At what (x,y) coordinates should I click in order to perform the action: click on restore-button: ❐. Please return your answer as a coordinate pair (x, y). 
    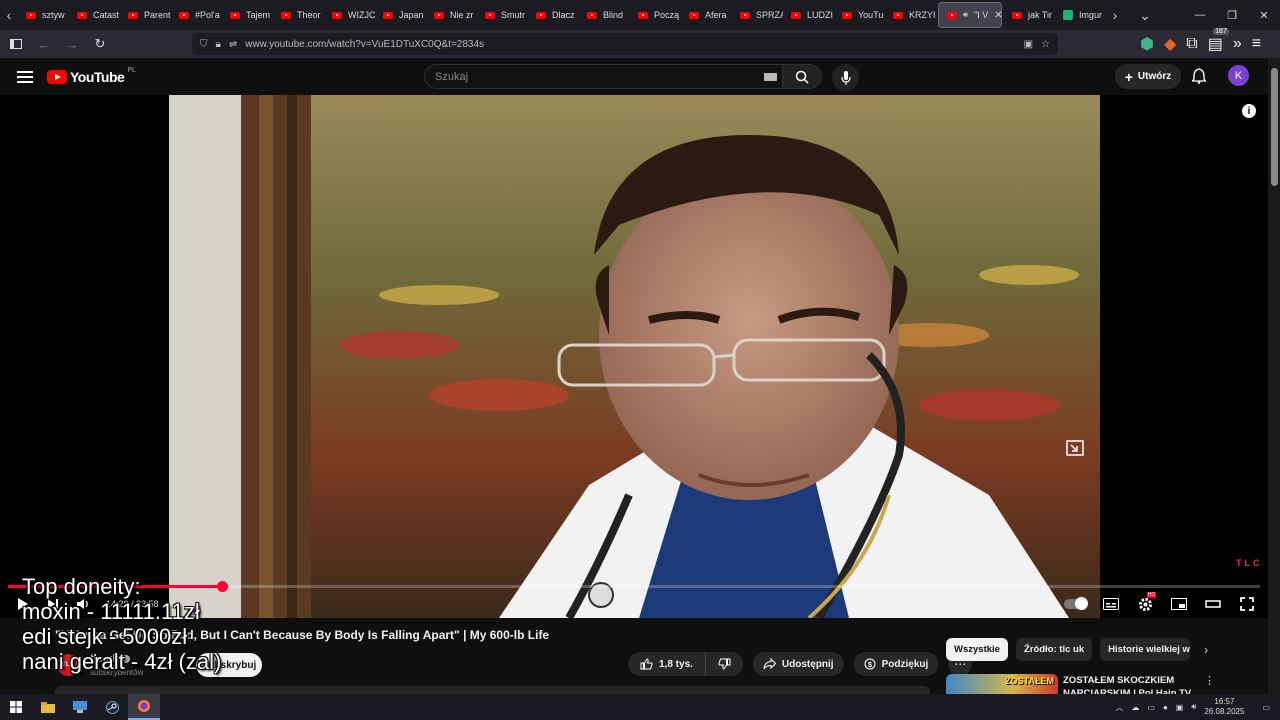
    Looking at the image, I should click on (1232, 15).